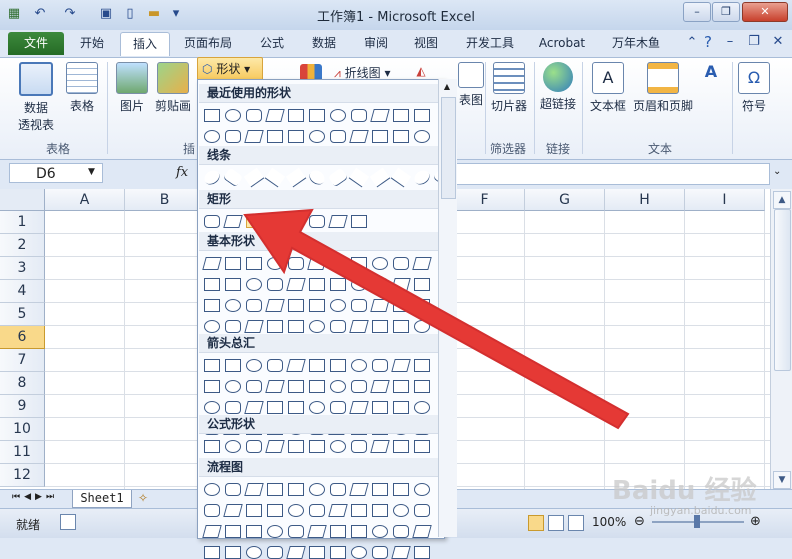 This screenshot has height=559, width=792. I want to click on zoom-level: 100%, so click(609, 522).